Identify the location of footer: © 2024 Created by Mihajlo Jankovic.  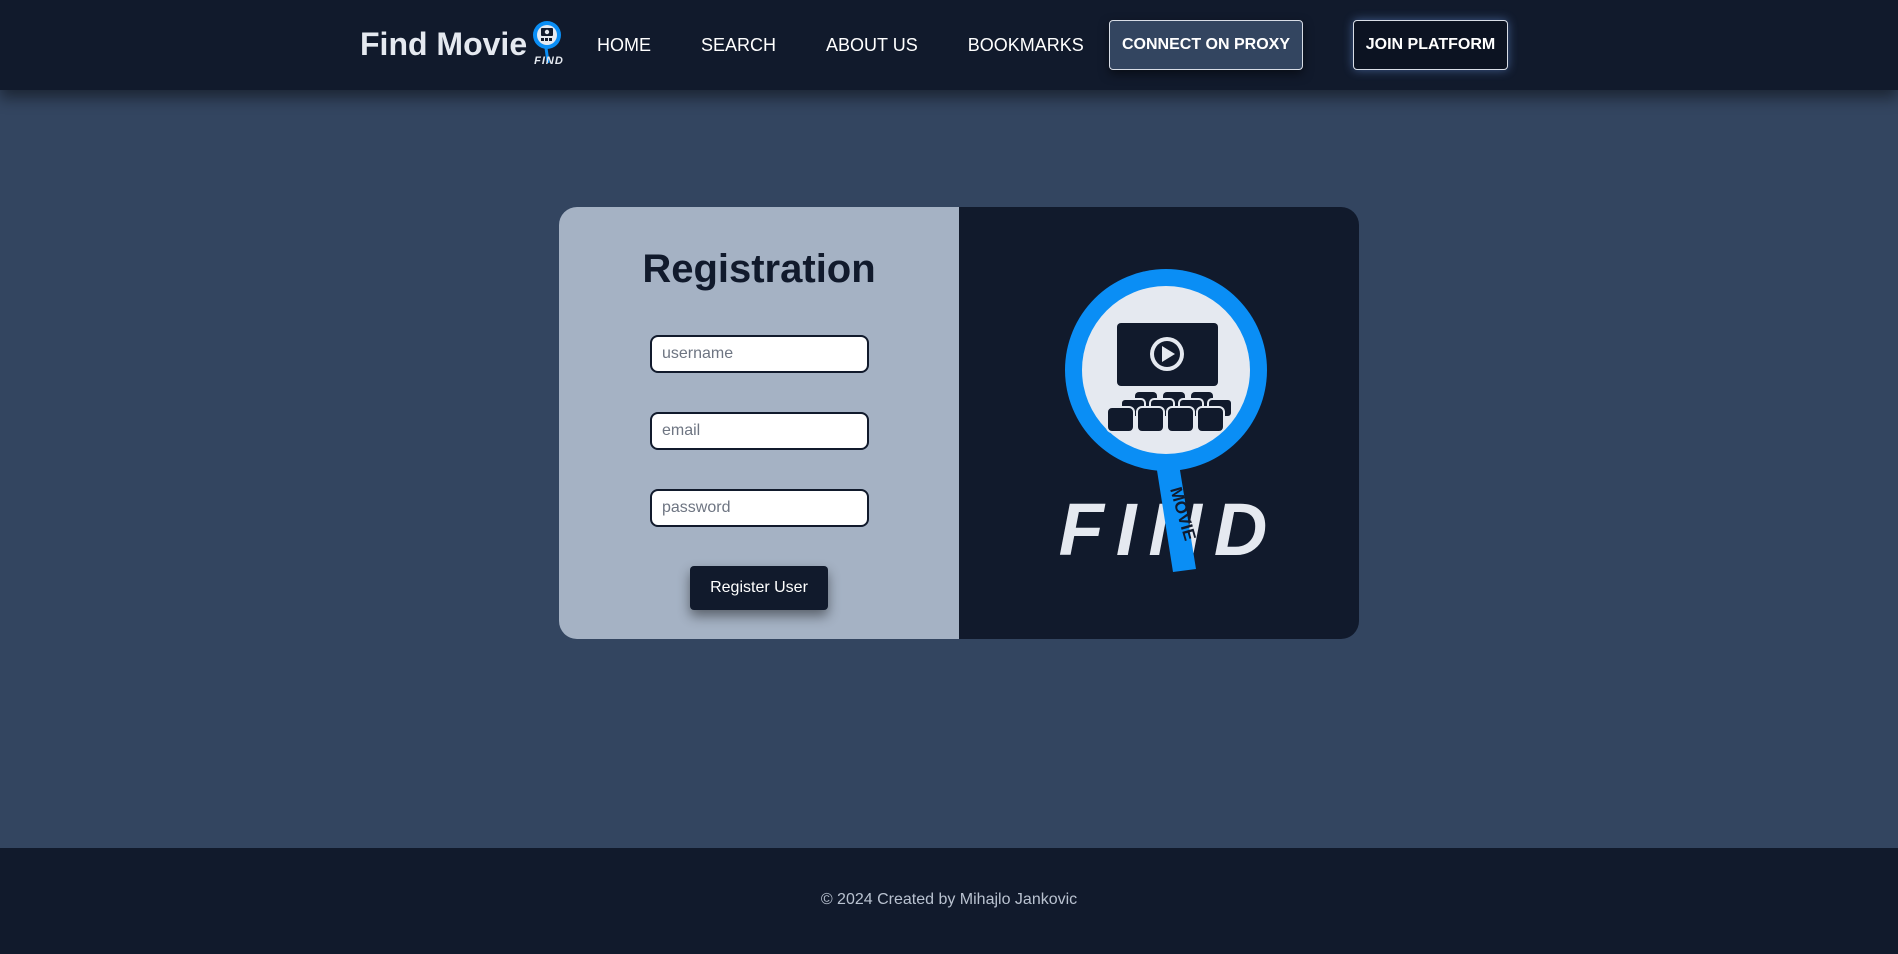
(949, 901).